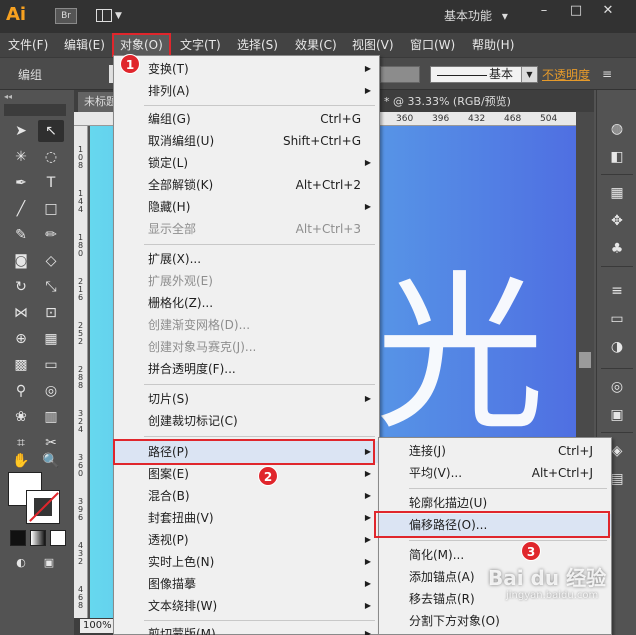  I want to click on screen-mode-icon: ▣, so click(49, 563).